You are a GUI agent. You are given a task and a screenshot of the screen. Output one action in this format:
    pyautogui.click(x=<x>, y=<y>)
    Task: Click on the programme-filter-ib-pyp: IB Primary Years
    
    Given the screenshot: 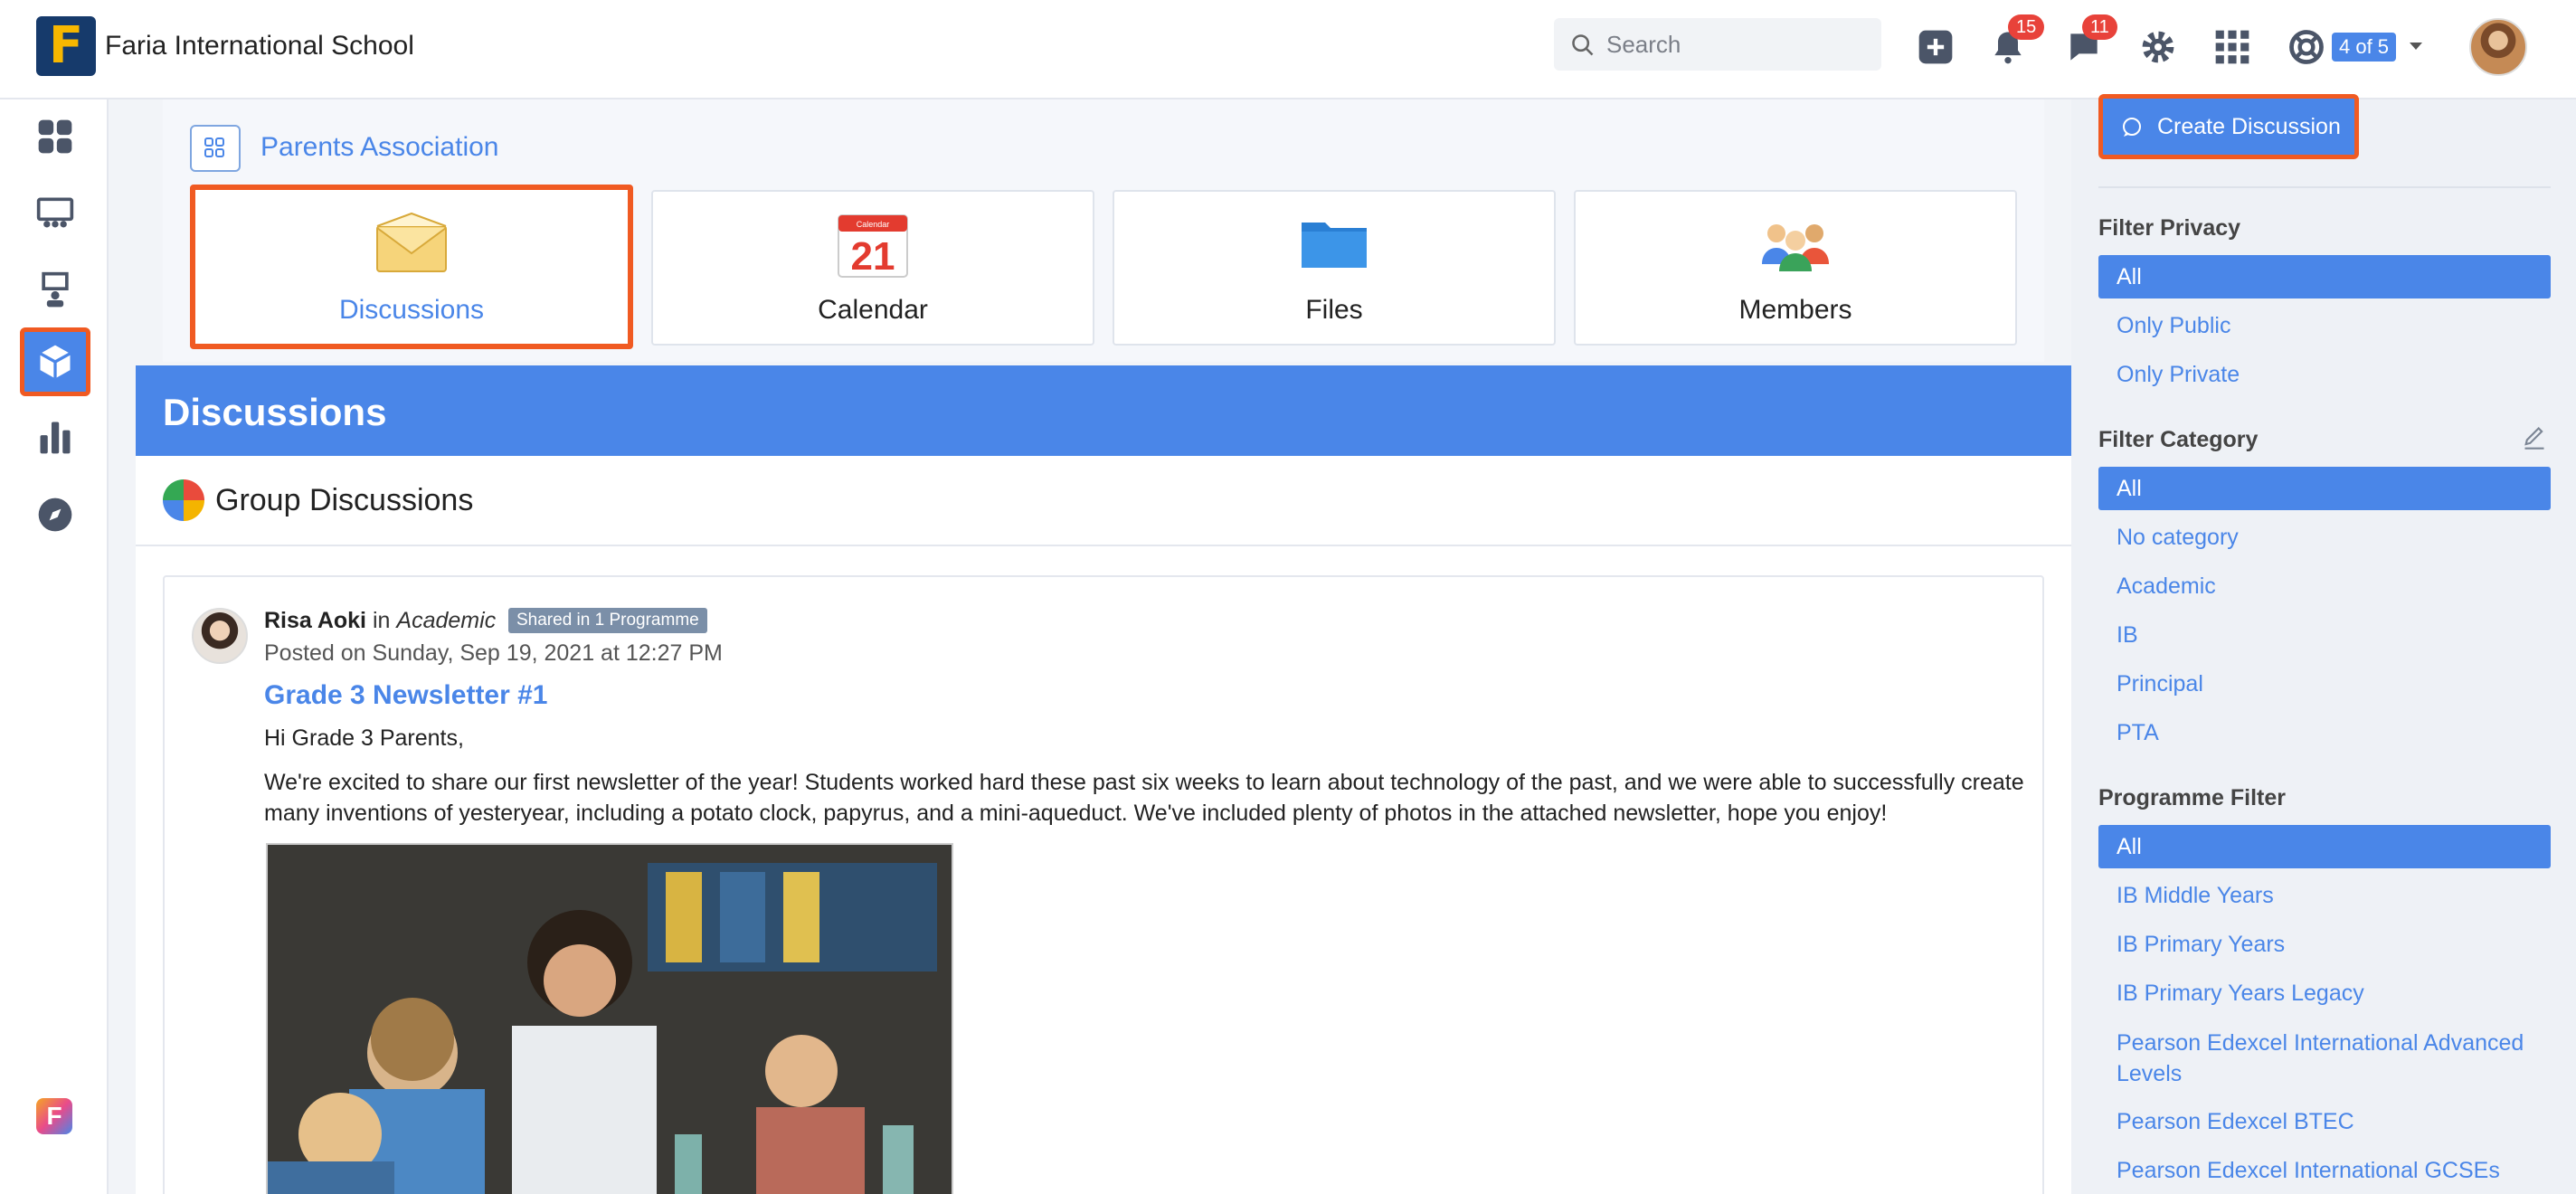 What is the action you would take?
    pyautogui.click(x=2324, y=944)
    